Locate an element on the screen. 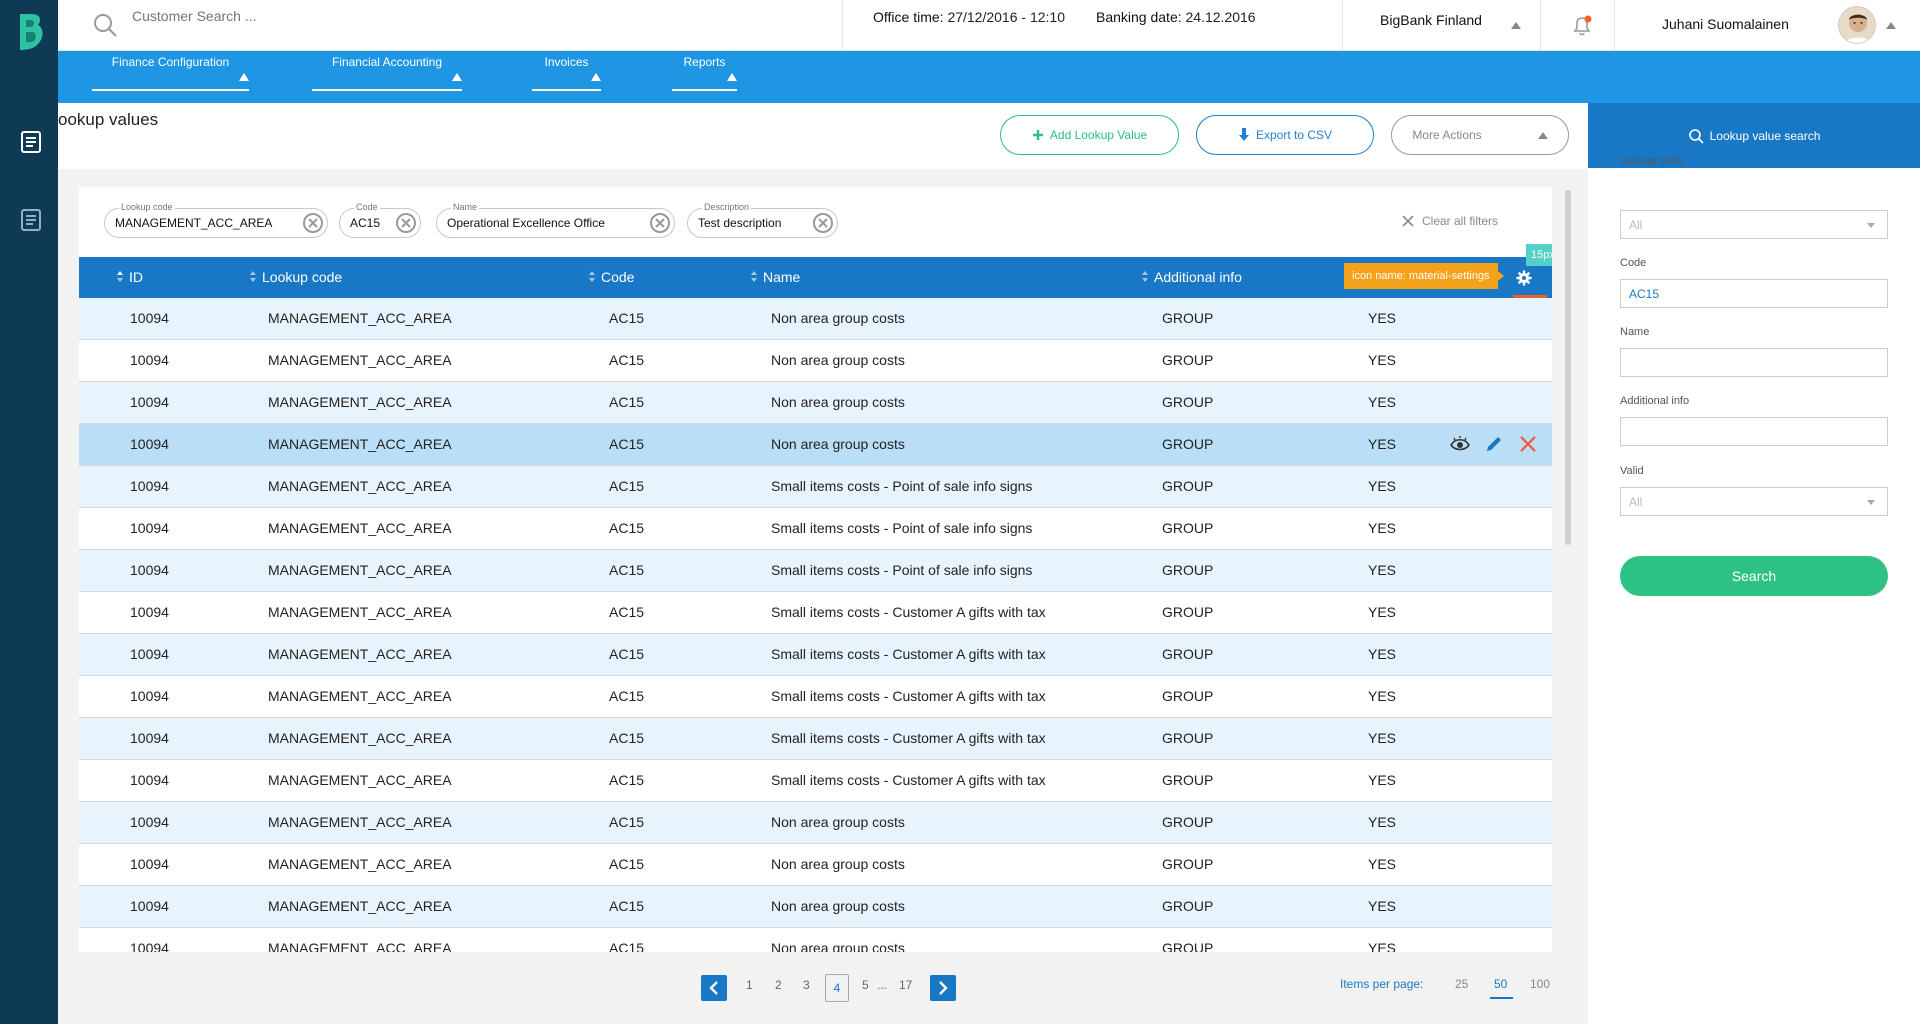 This screenshot has height=1024, width=1920. nav-reports: Reports is located at coordinates (704, 71).